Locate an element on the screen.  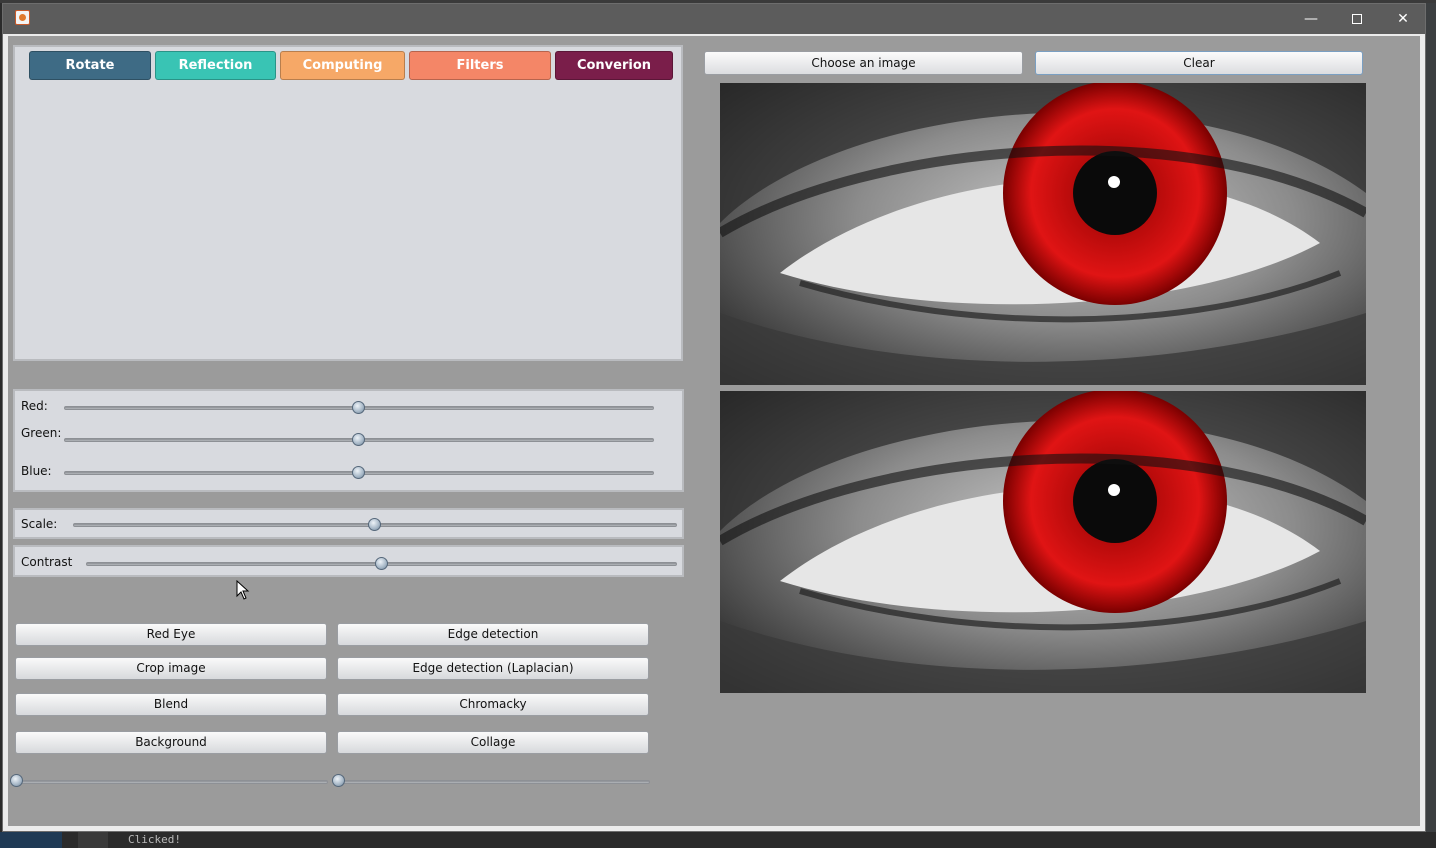
contrast-slider-thumb is located at coordinates (381, 563).